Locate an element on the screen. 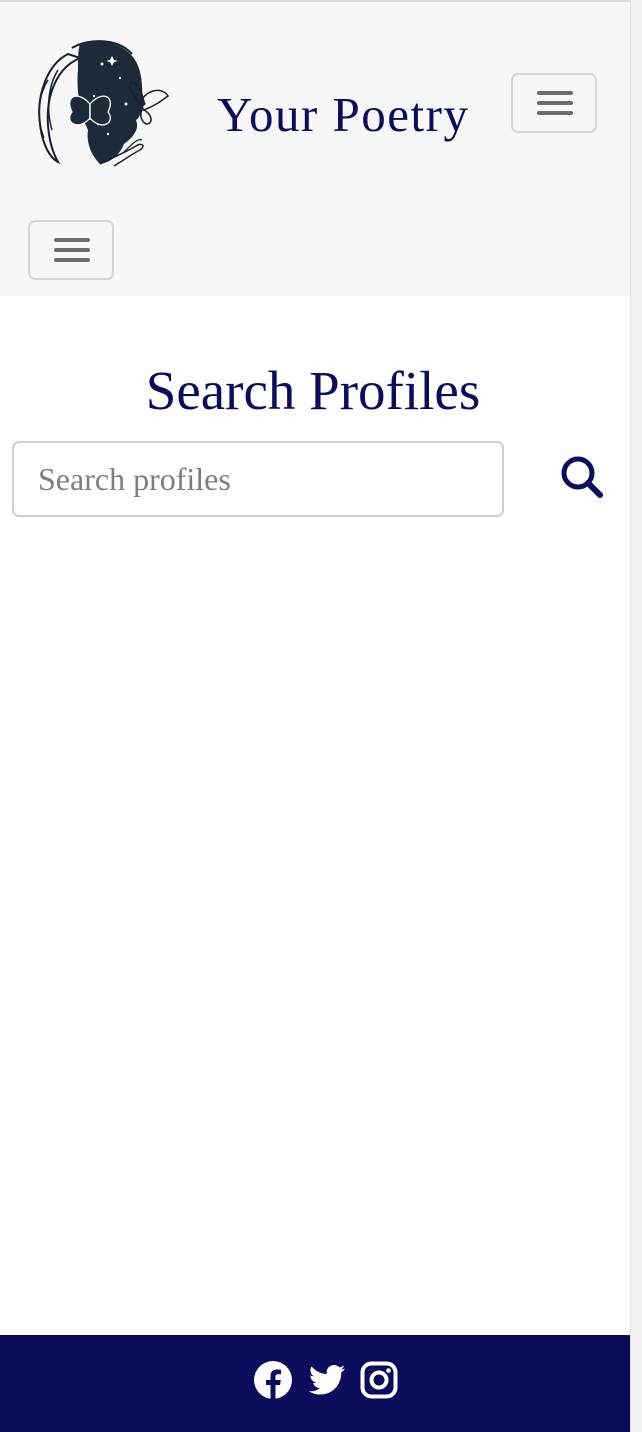 This screenshot has height=1432, width=642. facebook-link is located at coordinates (273, 1380).